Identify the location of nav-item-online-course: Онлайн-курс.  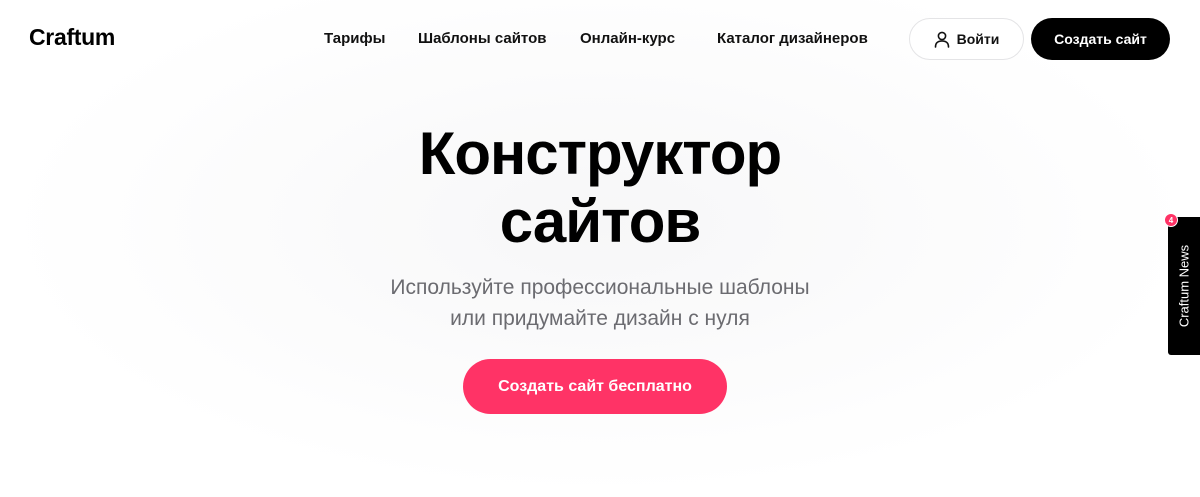
(627, 38).